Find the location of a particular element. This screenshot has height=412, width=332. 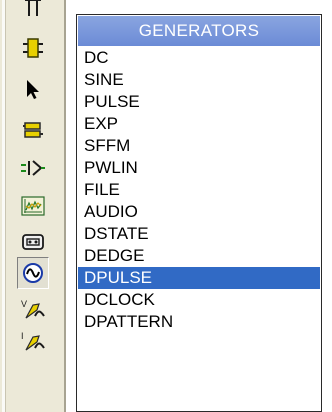

selection-arrow-icon is located at coordinates (33, 89).